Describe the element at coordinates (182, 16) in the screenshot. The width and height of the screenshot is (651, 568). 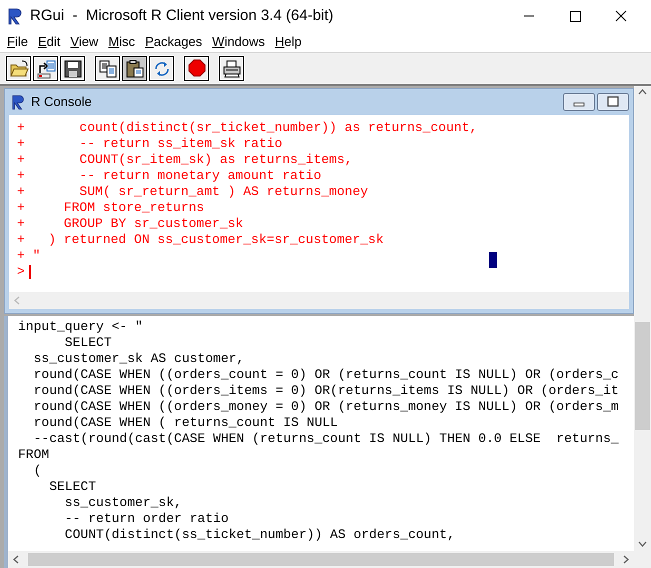
I see `window-title: RGui - Microsoft R Client version 3.4 (64-bit)` at that location.